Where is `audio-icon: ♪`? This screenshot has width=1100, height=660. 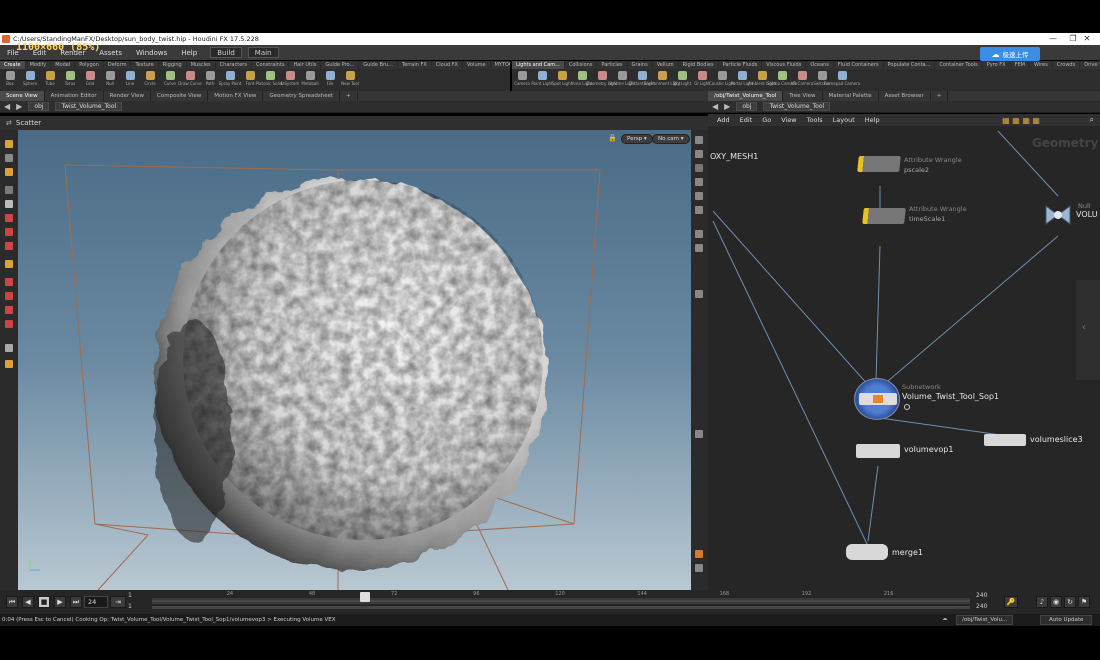
audio-icon: ♪ is located at coordinates (1042, 602).